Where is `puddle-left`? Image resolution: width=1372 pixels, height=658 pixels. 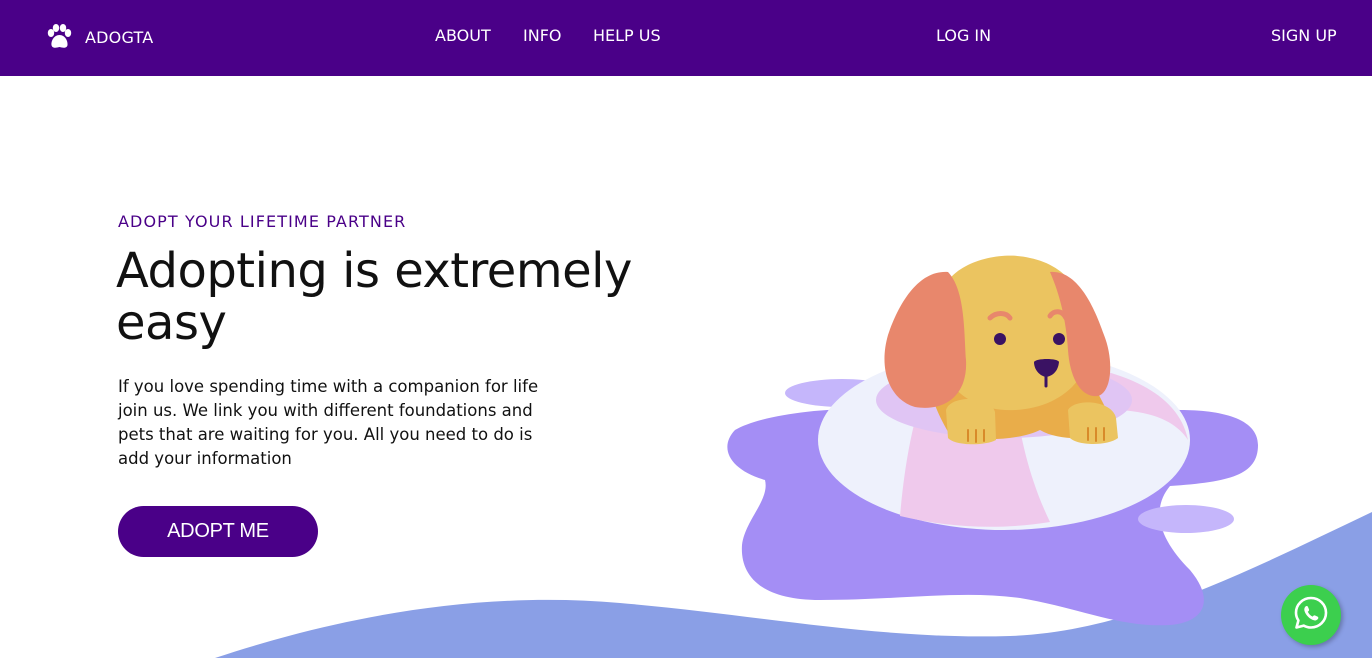 puddle-left is located at coordinates (842, 393).